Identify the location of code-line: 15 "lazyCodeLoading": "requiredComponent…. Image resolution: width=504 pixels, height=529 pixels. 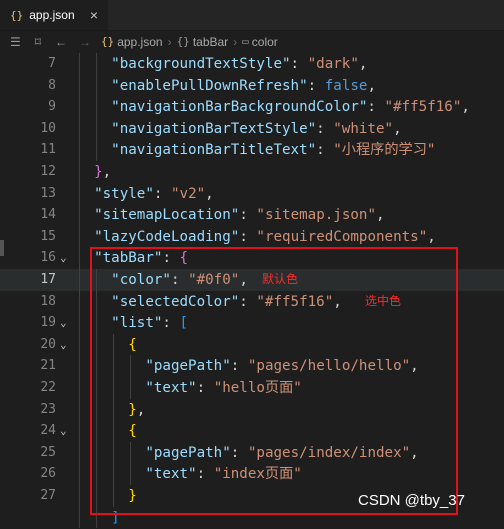
(252, 237).